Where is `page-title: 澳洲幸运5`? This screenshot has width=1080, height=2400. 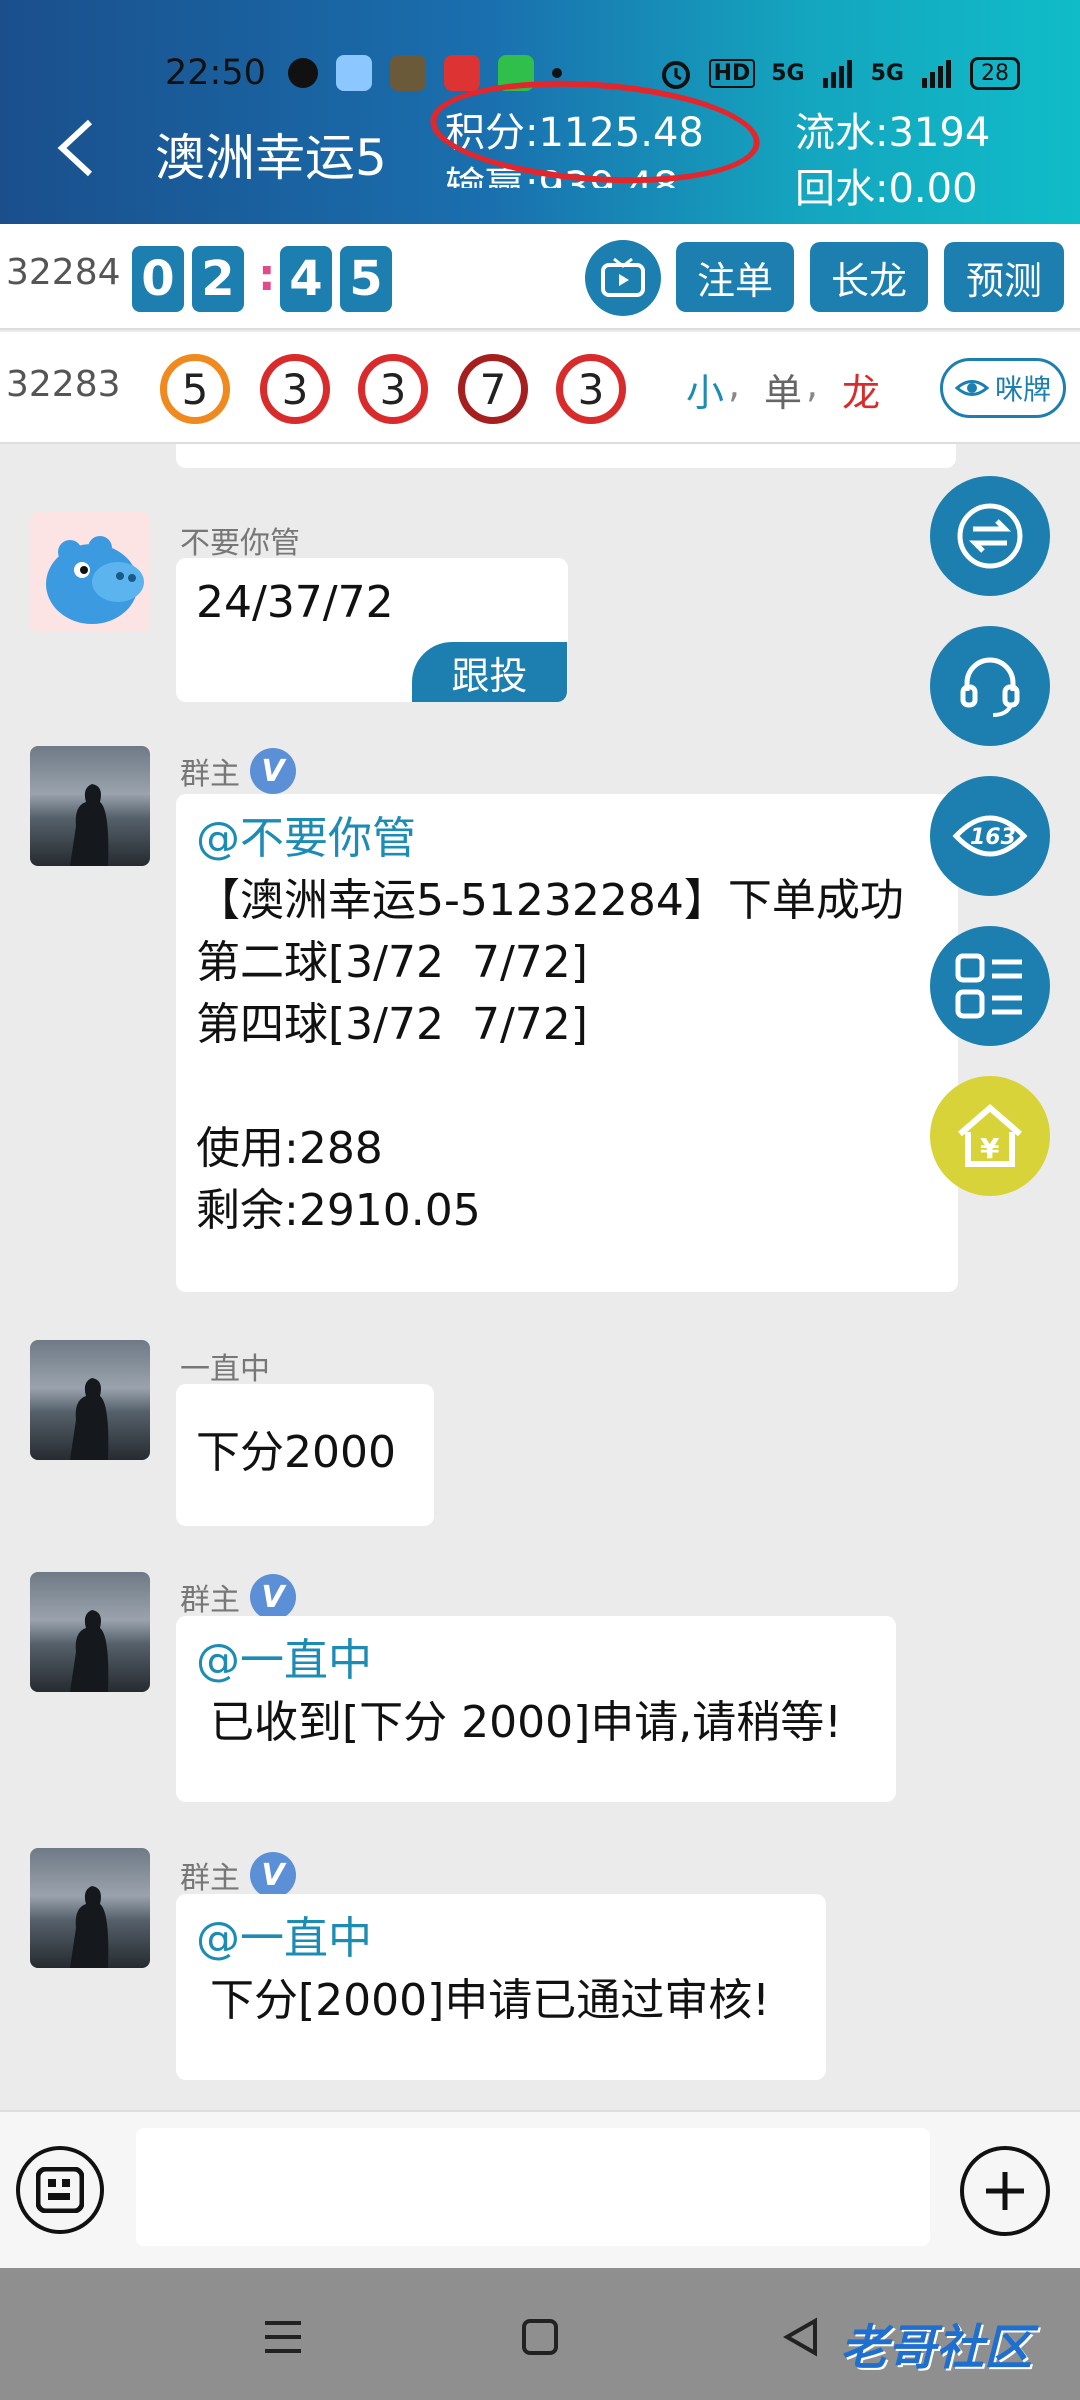
page-title: 澳洲幸运5 is located at coordinates (271, 158).